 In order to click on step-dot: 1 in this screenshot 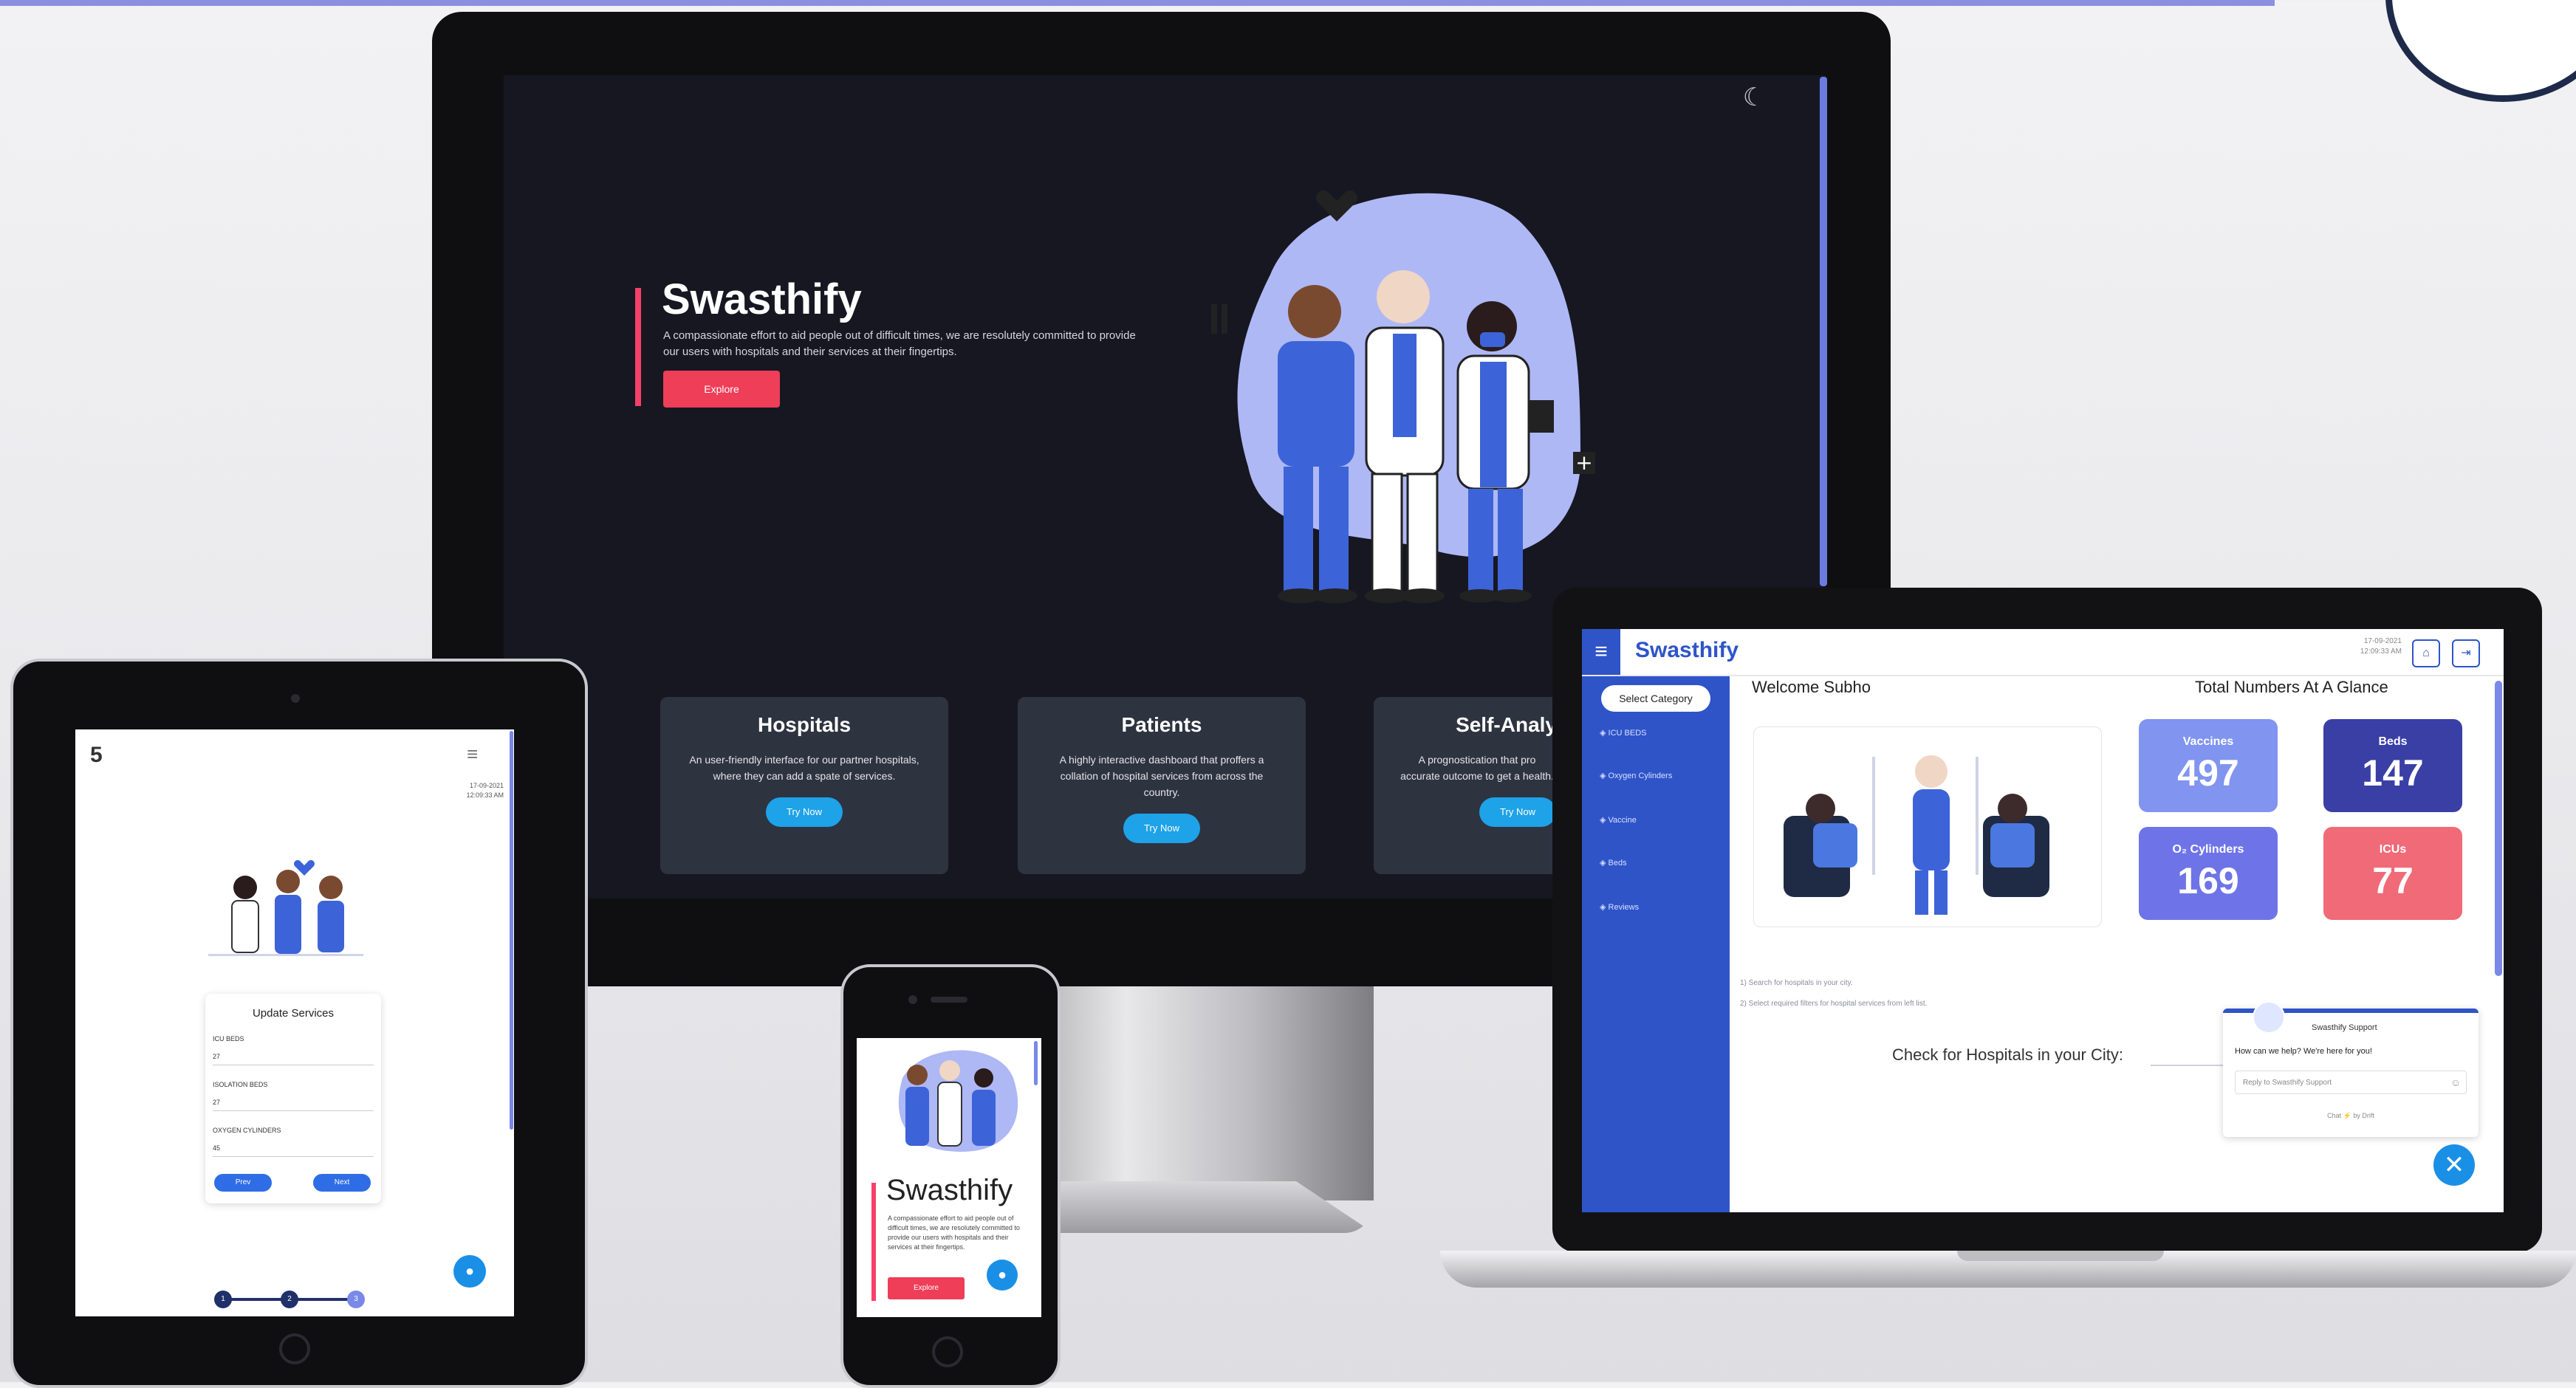, I will do `click(223, 1299)`.